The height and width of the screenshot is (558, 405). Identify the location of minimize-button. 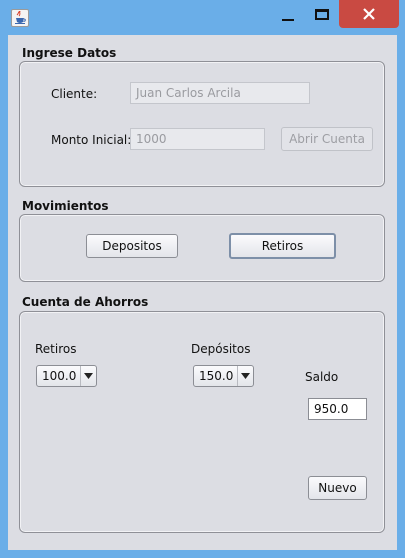
(288, 14).